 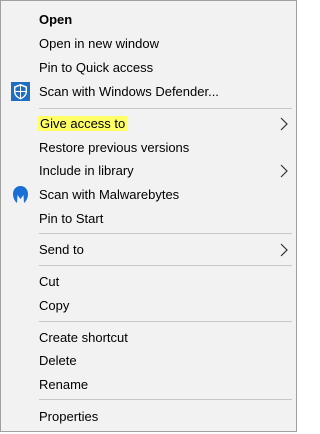 What do you see at coordinates (83, 337) in the screenshot?
I see `menu-item-label: Create shortcut` at bounding box center [83, 337].